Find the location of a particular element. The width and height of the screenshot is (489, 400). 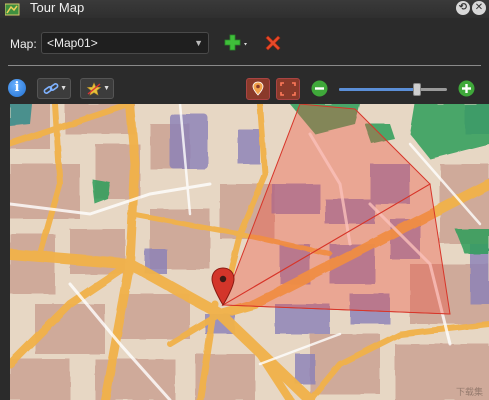

fit-view-button is located at coordinates (288, 89).